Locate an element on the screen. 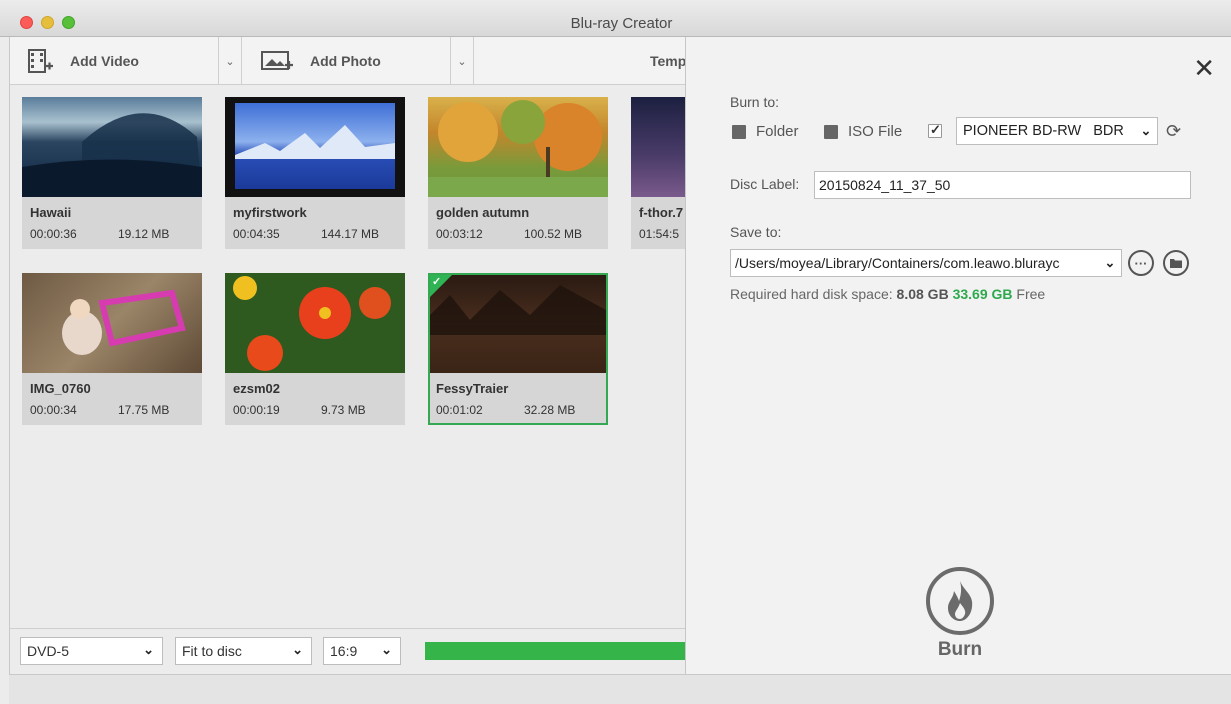 This screenshot has width=1231, height=704. disc-capacity-bar is located at coordinates (555, 651).